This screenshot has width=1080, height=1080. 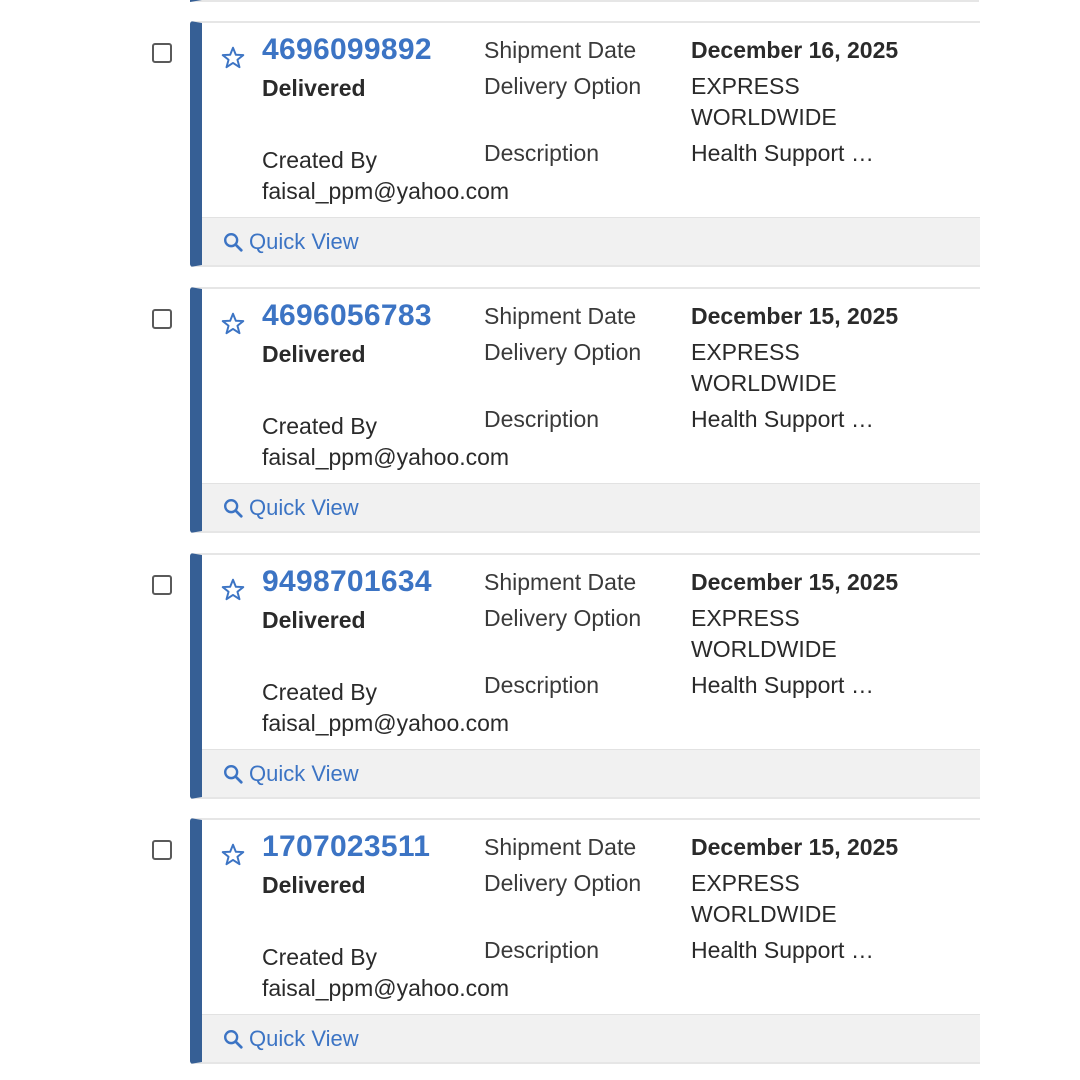 I want to click on tracking-number-link: 4696099892, so click(x=347, y=50).